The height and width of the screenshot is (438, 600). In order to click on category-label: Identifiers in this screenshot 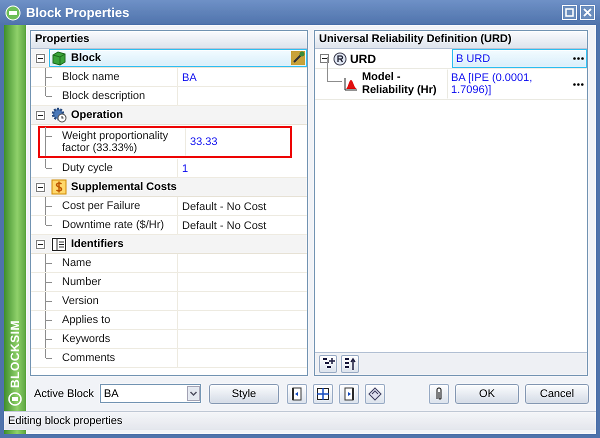, I will do `click(97, 244)`.